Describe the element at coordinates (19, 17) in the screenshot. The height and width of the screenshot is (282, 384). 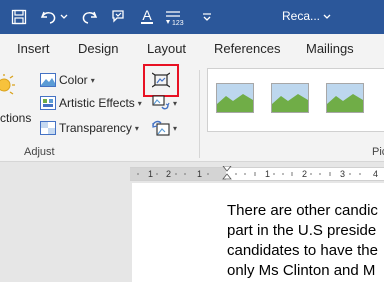
I see `save-icon` at that location.